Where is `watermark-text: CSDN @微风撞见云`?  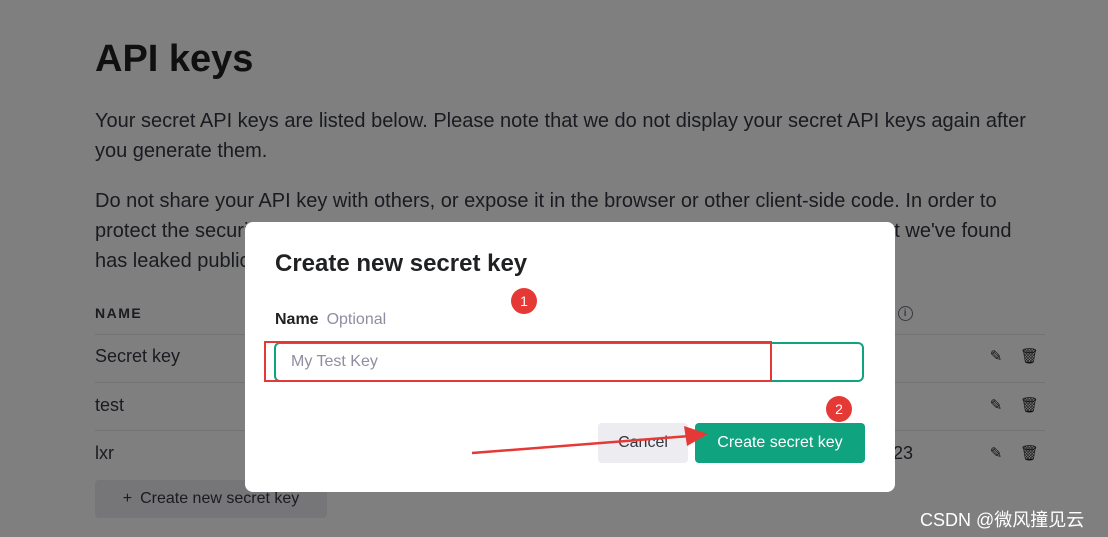
watermark-text: CSDN @微风撞见云 is located at coordinates (1002, 520).